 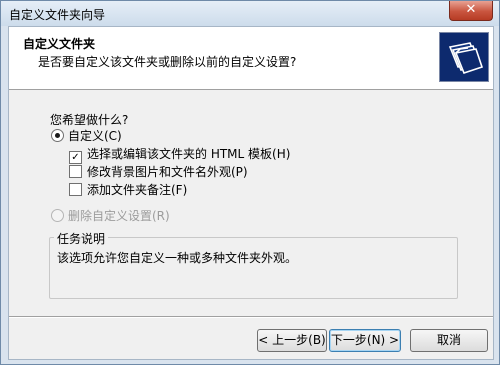 I want to click on close-button: ✕, so click(x=471, y=11).